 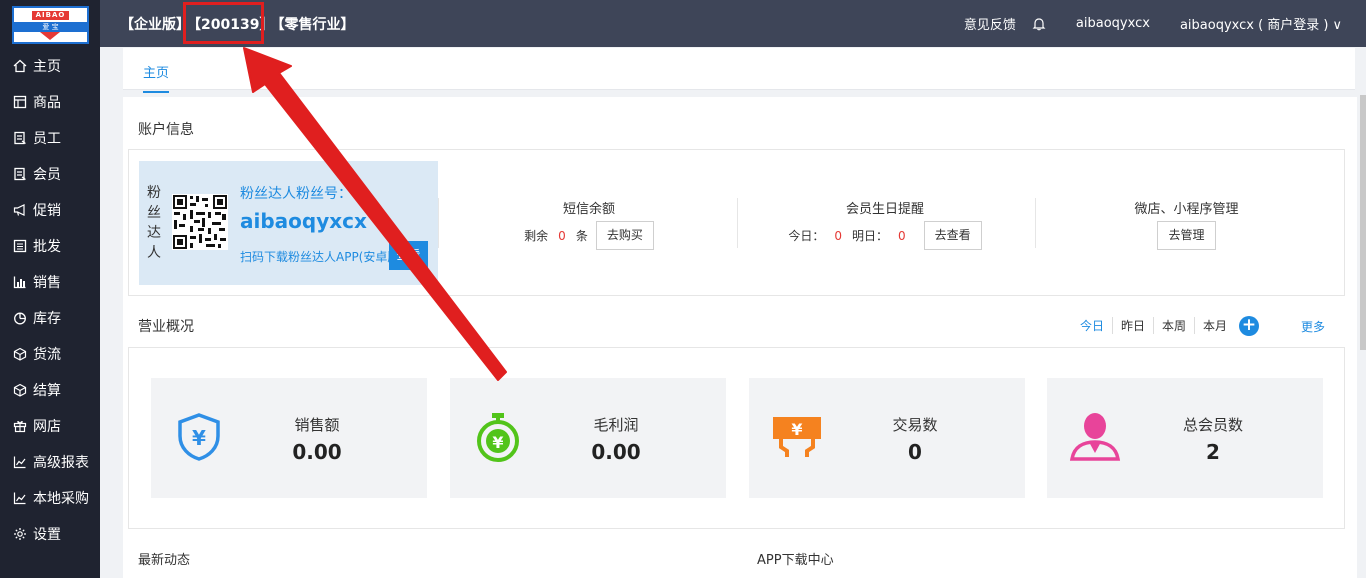 I want to click on sidebar-item-inventory: 库存, so click(x=50, y=318).